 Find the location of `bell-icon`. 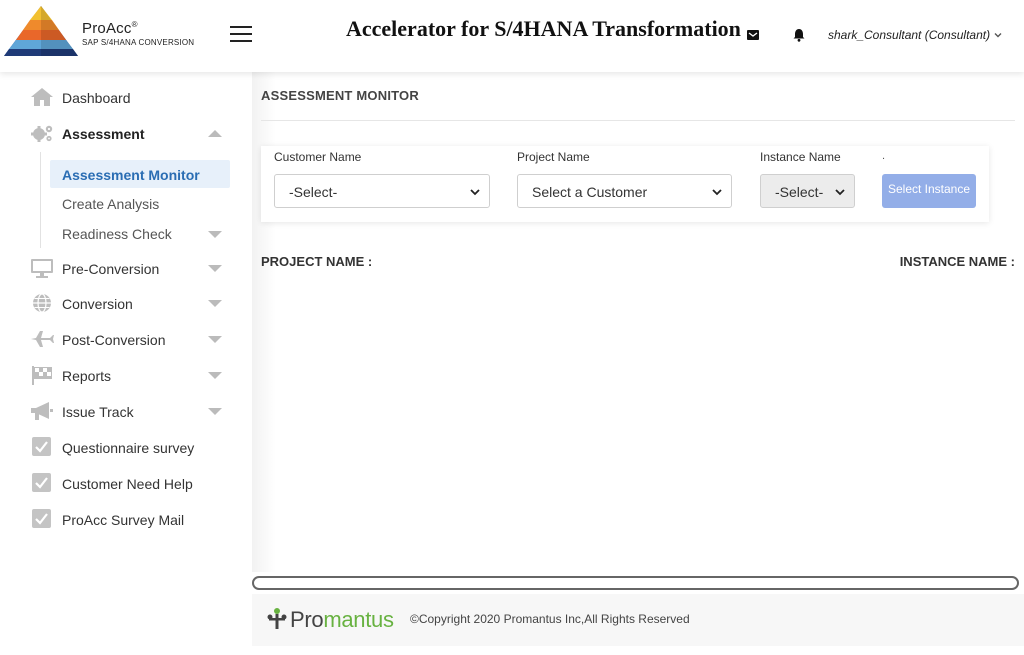

bell-icon is located at coordinates (799, 35).